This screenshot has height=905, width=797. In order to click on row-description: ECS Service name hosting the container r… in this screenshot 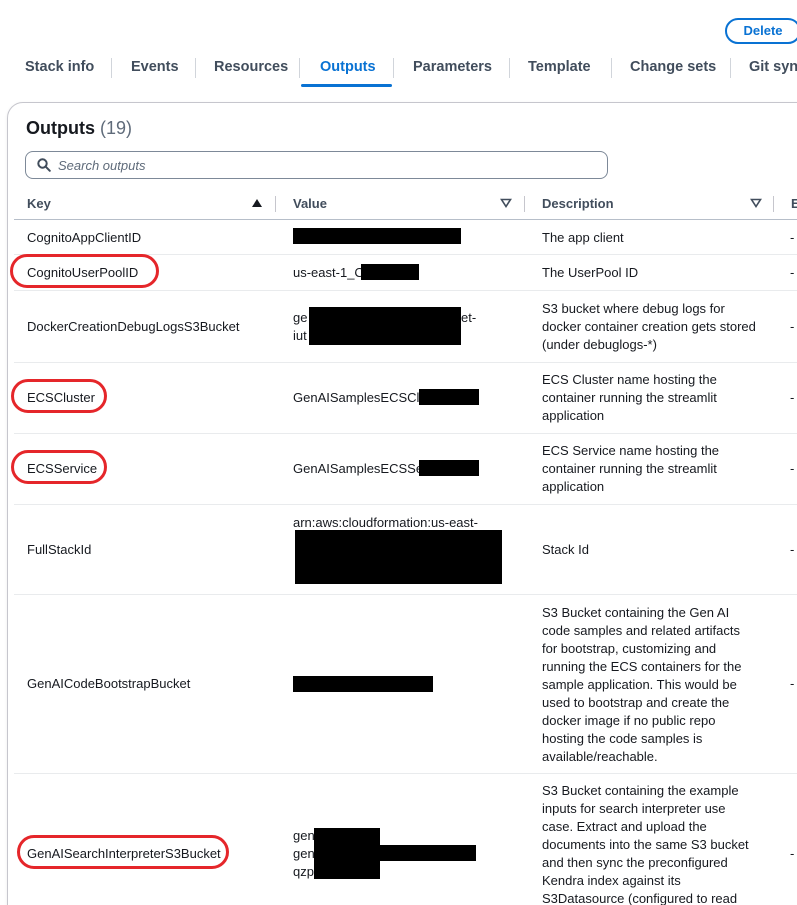, I will do `click(631, 468)`.